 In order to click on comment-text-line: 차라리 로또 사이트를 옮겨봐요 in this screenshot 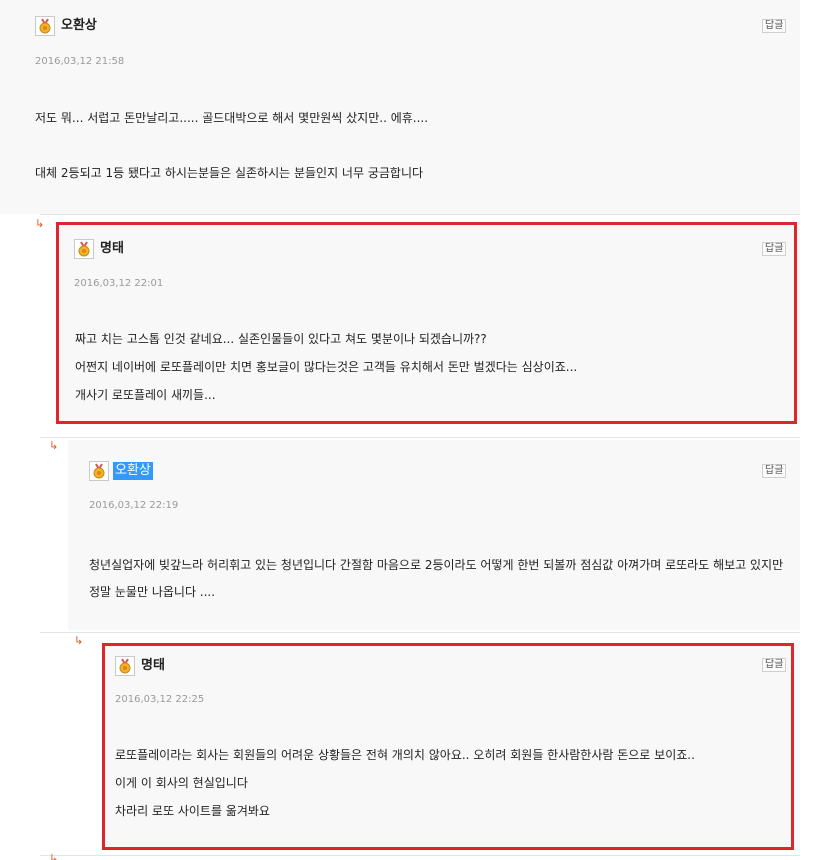, I will do `click(192, 811)`.